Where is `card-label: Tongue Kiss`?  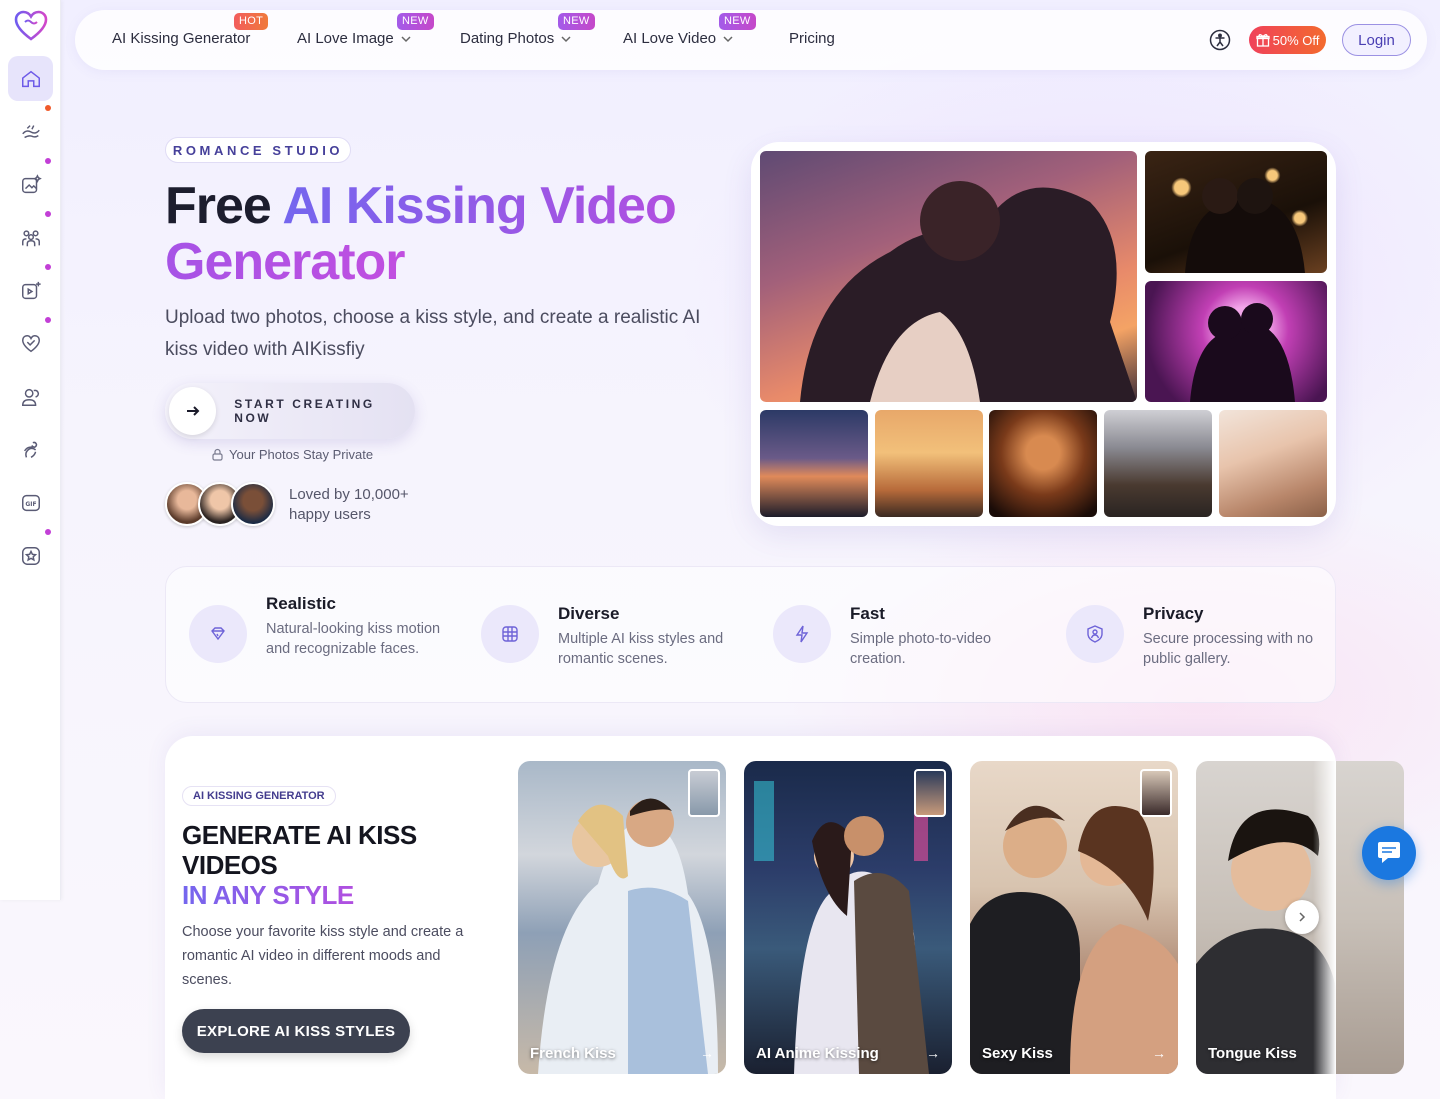 card-label: Tongue Kiss is located at coordinates (1252, 1053).